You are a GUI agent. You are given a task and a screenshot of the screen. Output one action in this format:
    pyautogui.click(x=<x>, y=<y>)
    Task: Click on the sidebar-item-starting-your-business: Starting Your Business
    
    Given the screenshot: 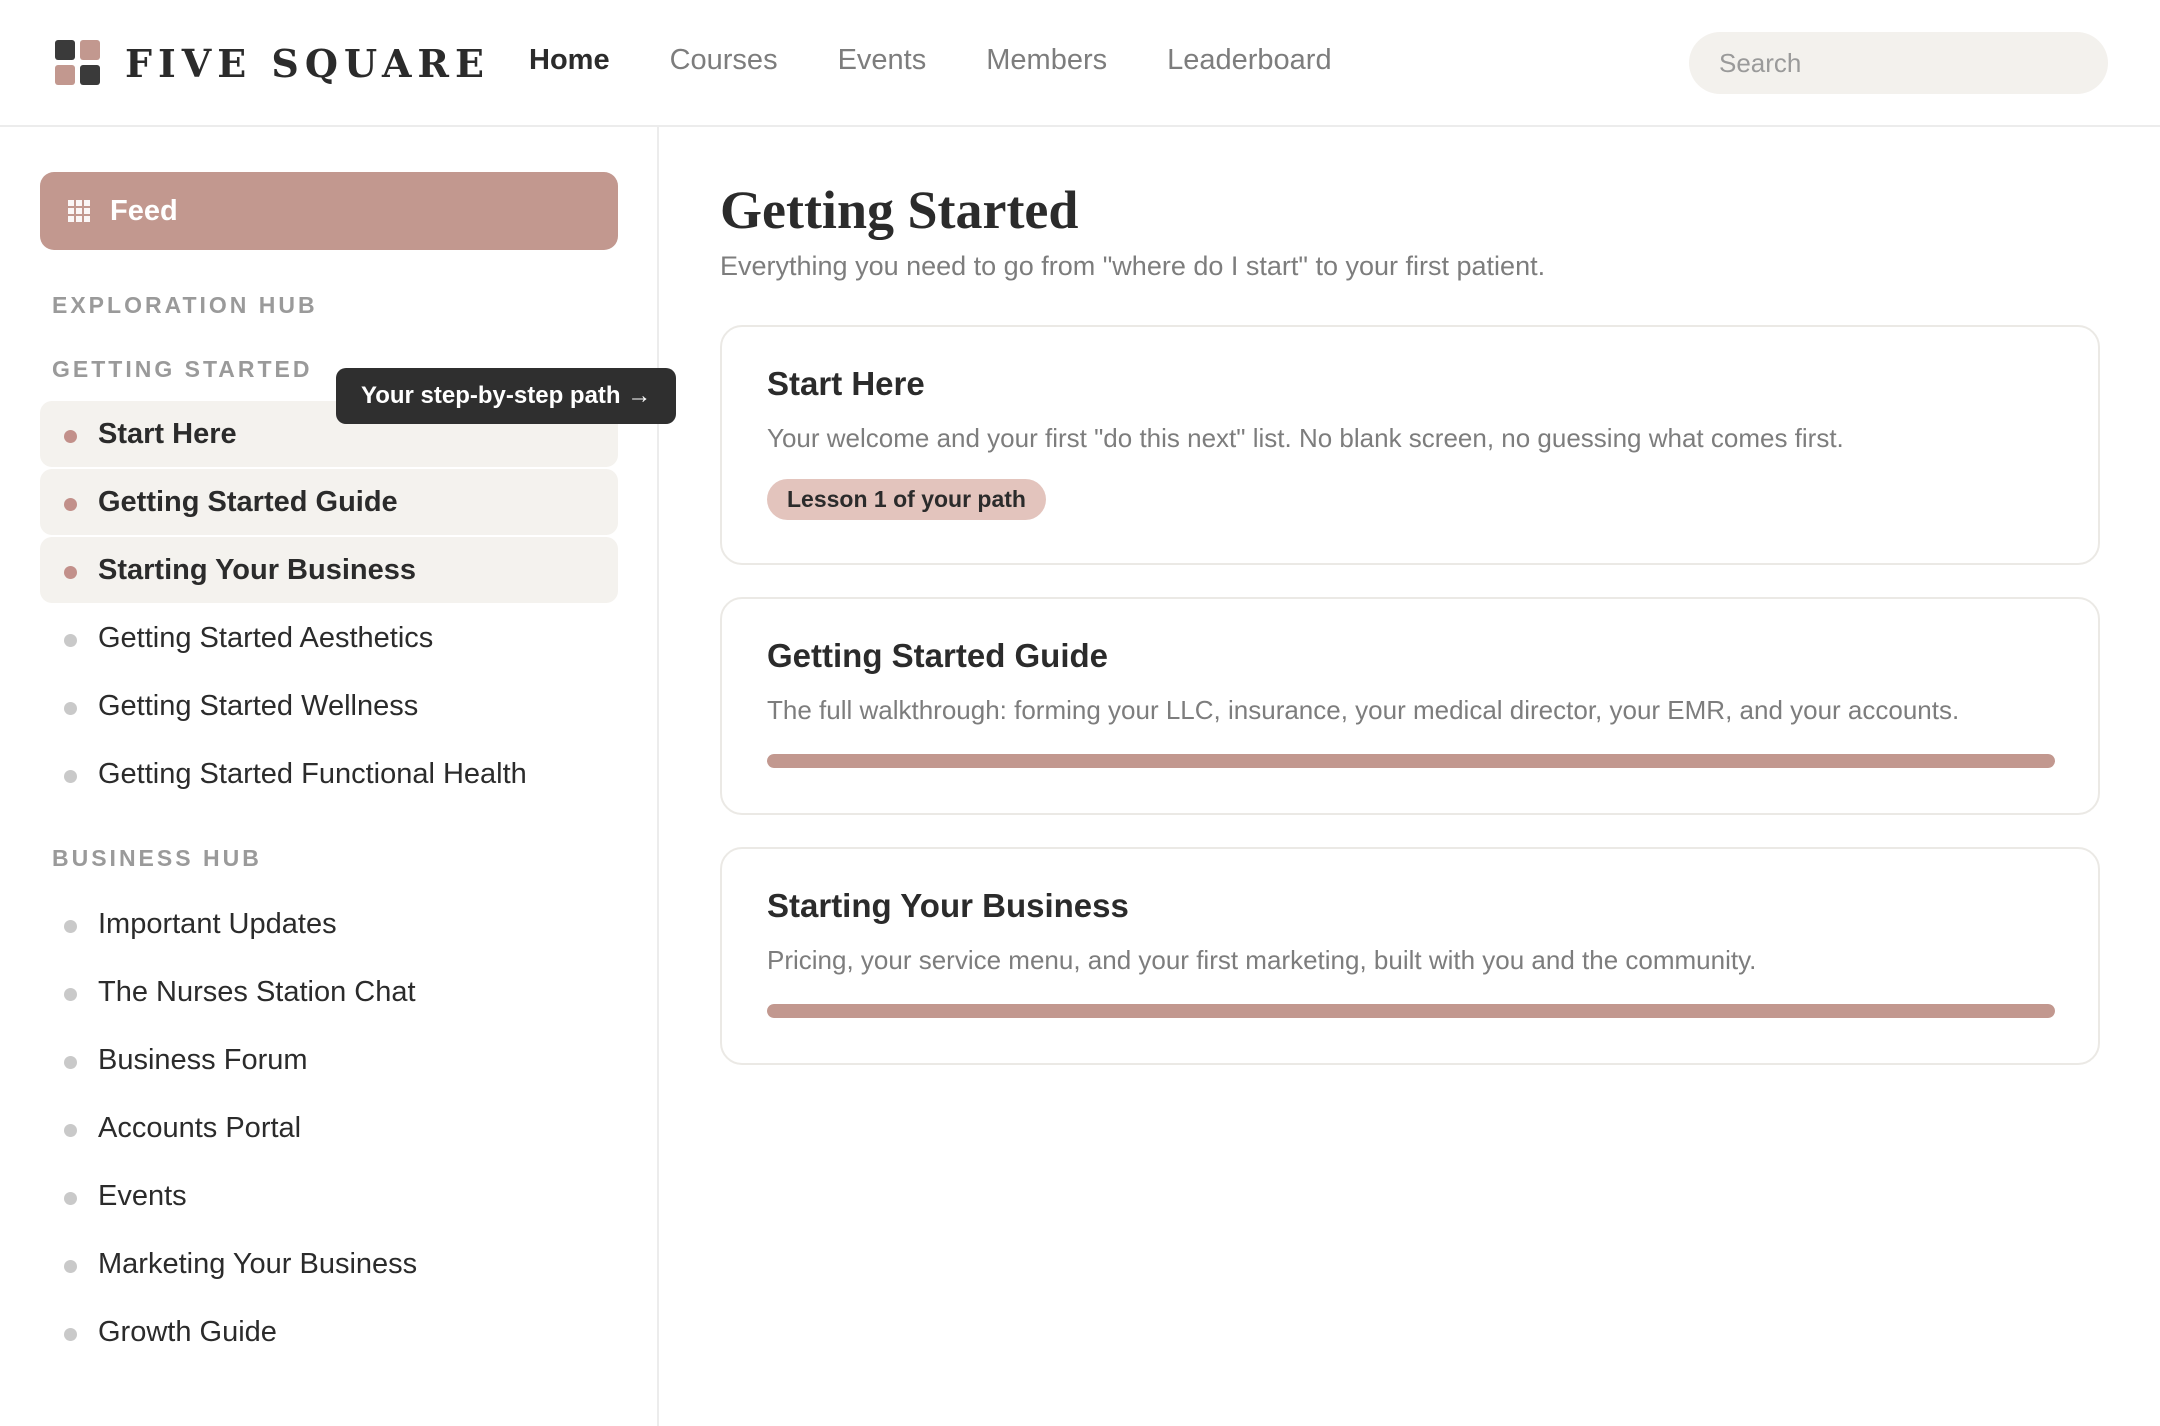 What is the action you would take?
    pyautogui.click(x=329, y=570)
    